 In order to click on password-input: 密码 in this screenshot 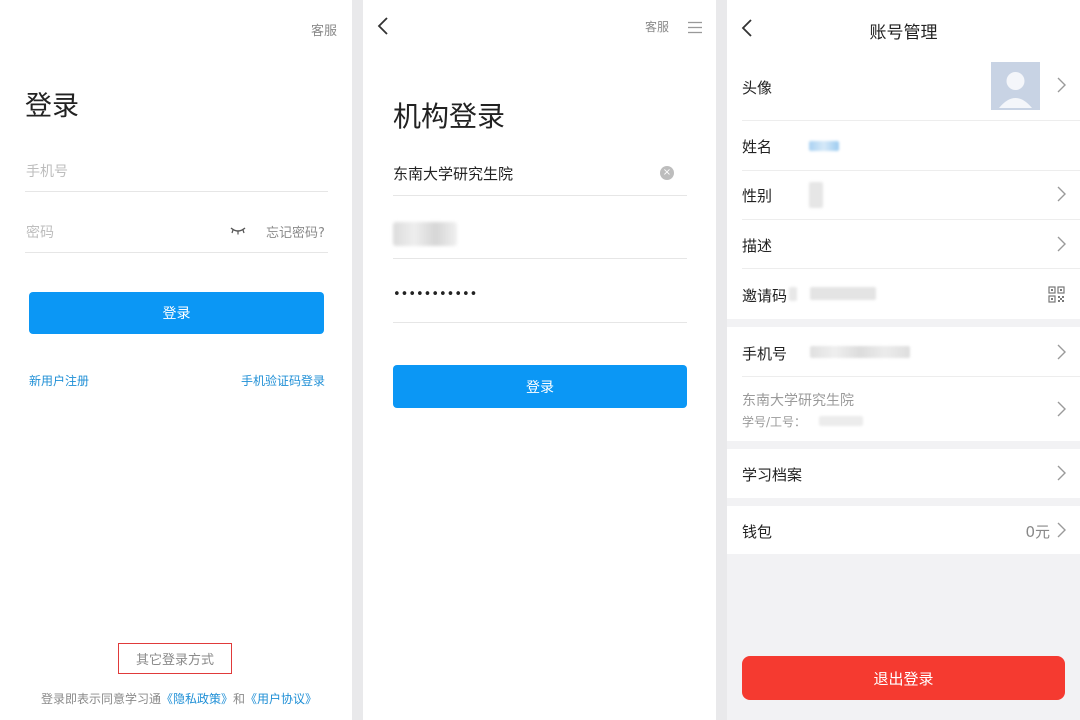, I will do `click(40, 232)`.